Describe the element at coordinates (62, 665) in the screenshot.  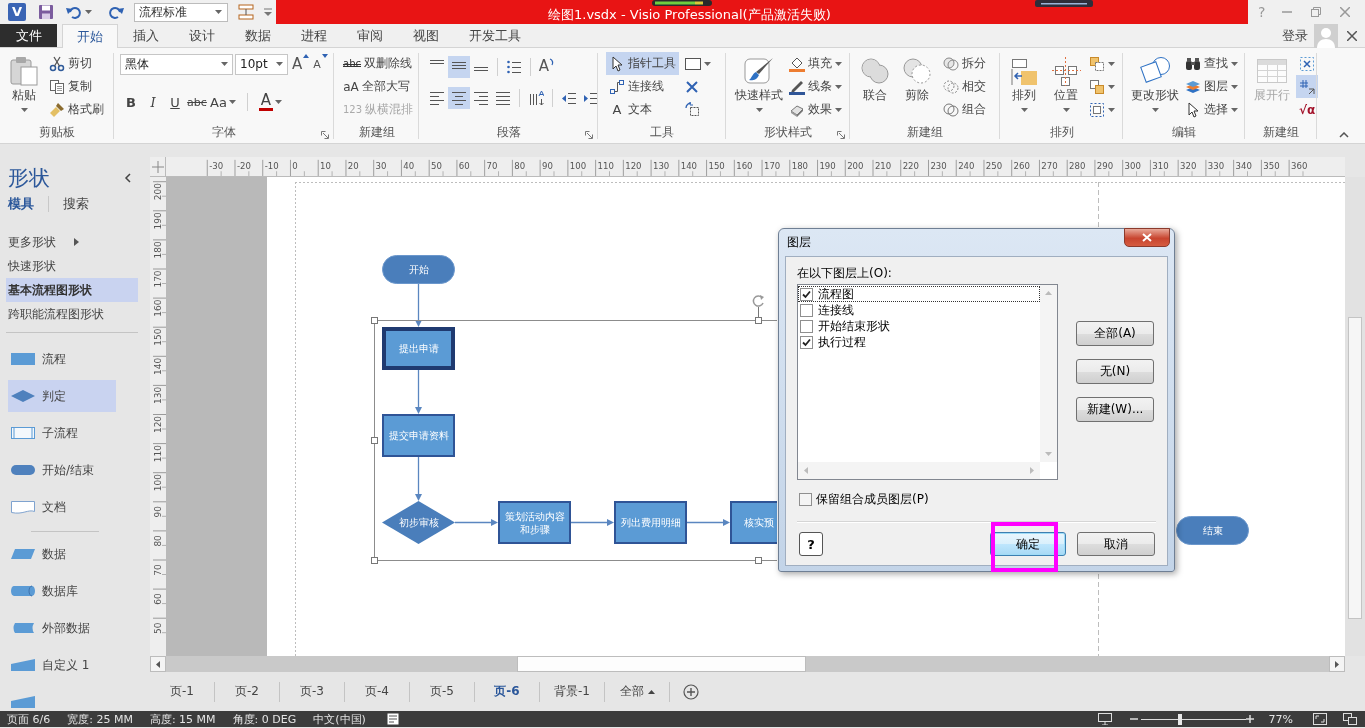
I see `master-shape-item: 自定义 1` at that location.